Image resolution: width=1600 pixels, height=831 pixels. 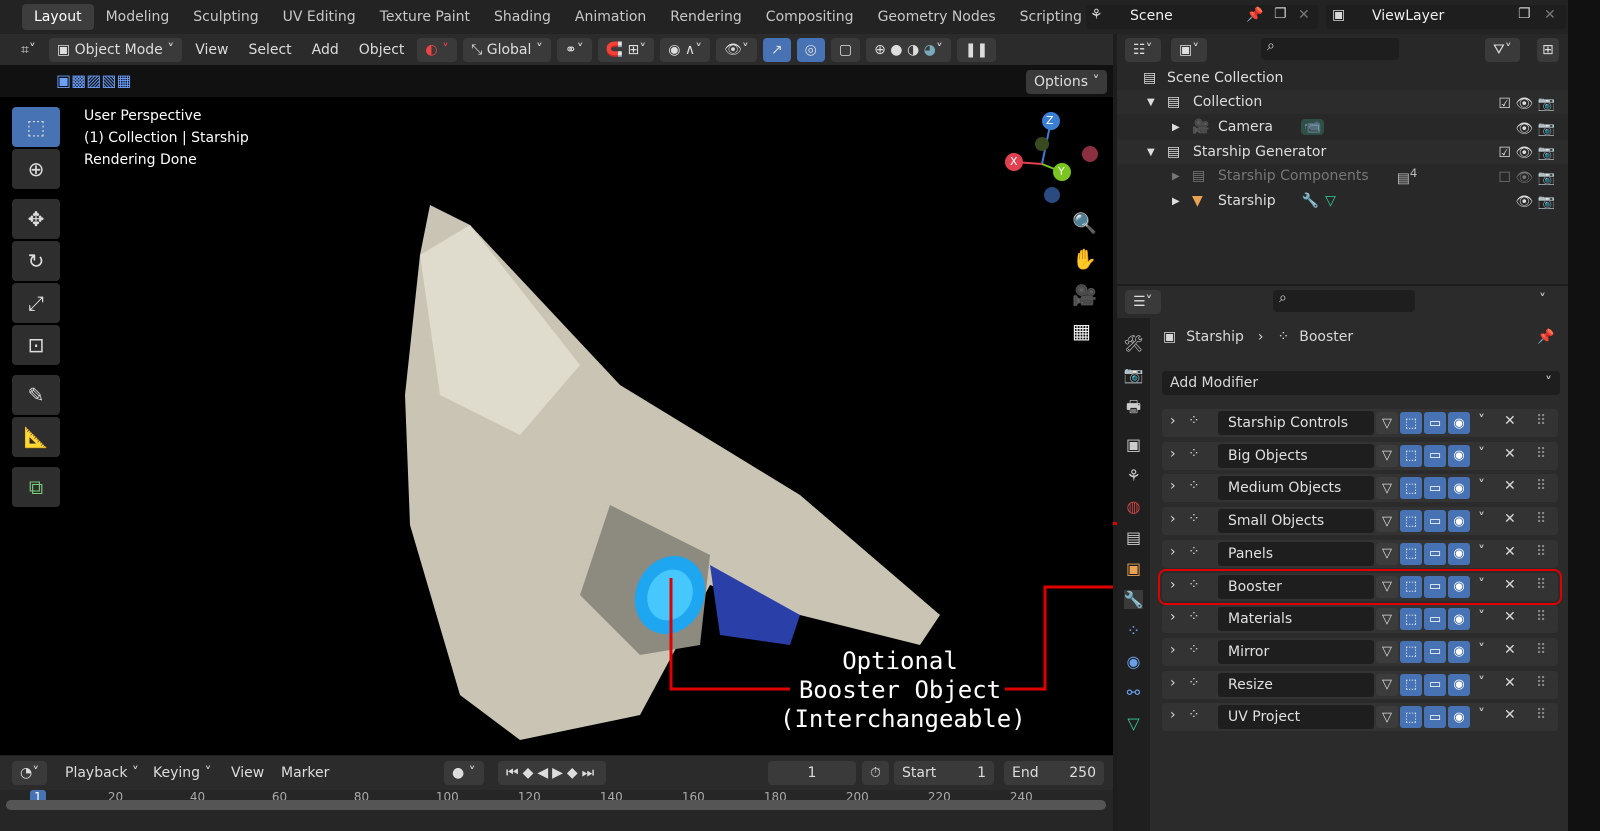 I want to click on render-tab-icon: 📷, so click(x=1134, y=374).